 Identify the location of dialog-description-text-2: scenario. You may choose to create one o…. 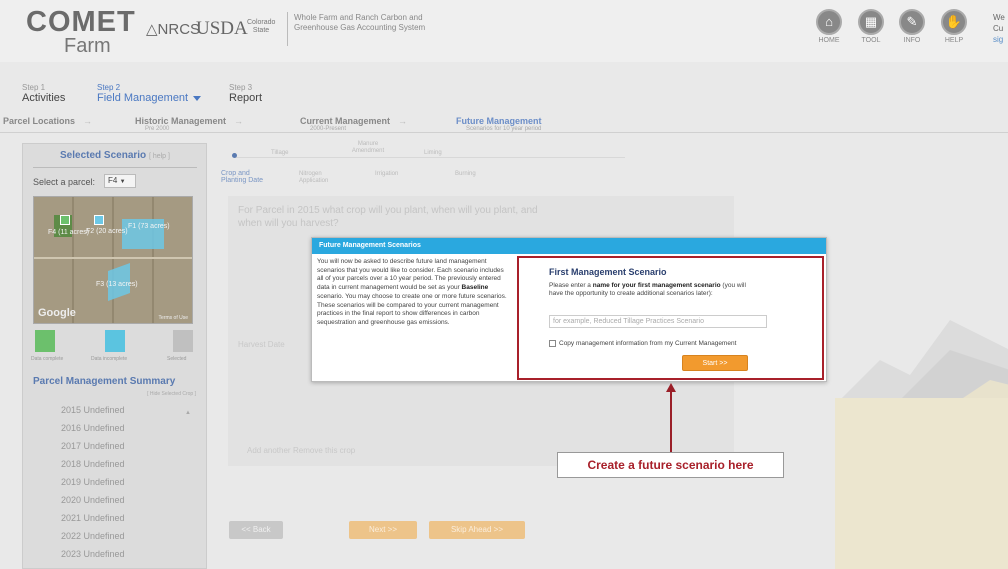
(412, 309).